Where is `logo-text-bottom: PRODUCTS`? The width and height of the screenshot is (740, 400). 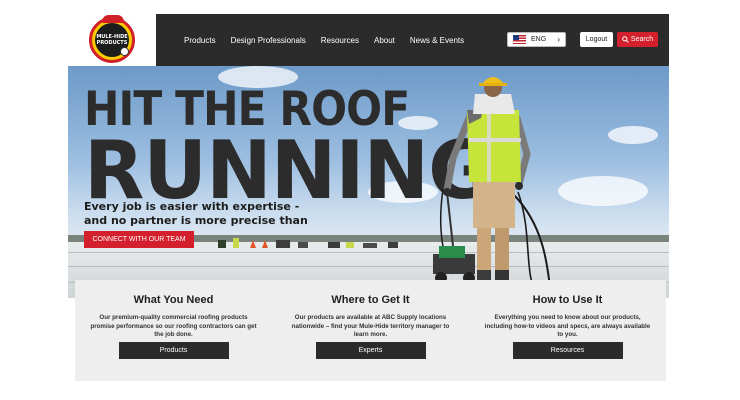
logo-text-bottom: PRODUCTS is located at coordinates (112, 43).